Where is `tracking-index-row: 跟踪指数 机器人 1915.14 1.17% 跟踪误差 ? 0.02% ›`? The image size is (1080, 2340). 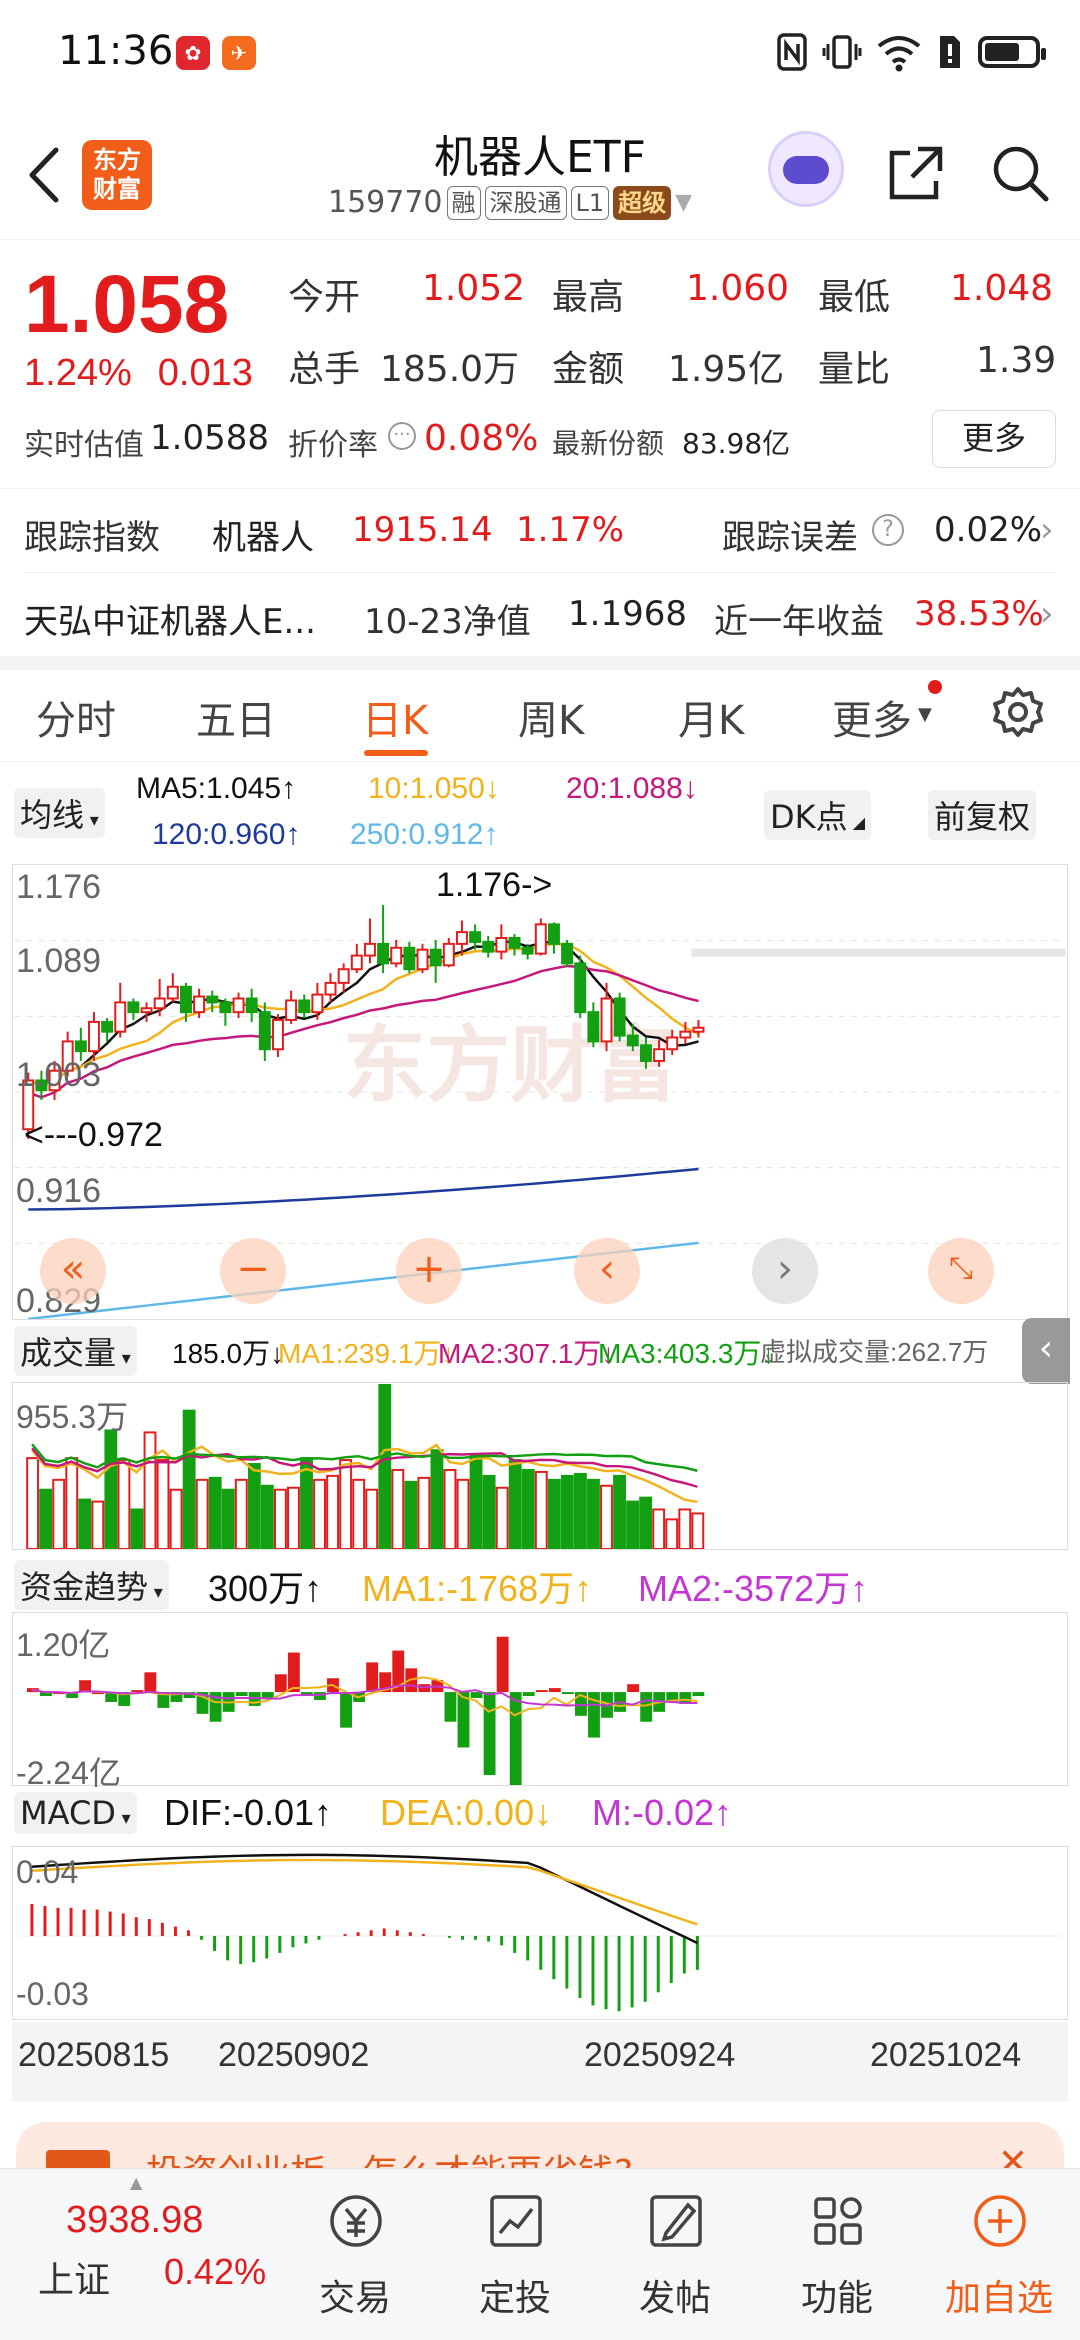 tracking-index-row: 跟踪指数 机器人 1915.14 1.17% 跟踪误差 ? 0.02% › is located at coordinates (540, 530).